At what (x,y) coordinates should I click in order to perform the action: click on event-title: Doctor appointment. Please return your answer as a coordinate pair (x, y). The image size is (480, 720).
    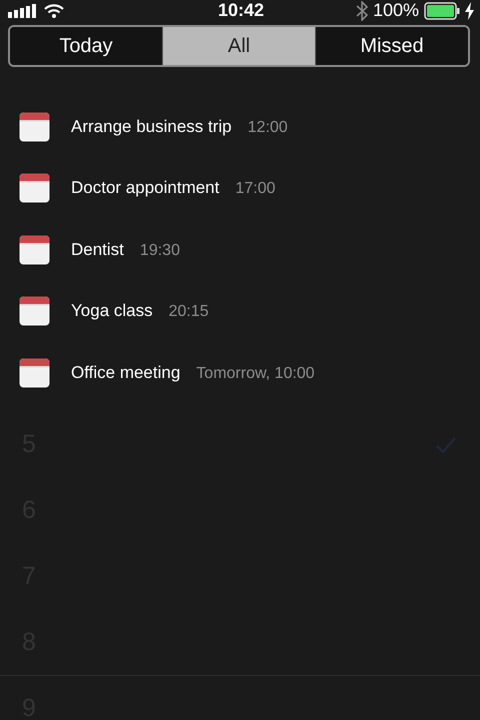
    Looking at the image, I should click on (145, 188).